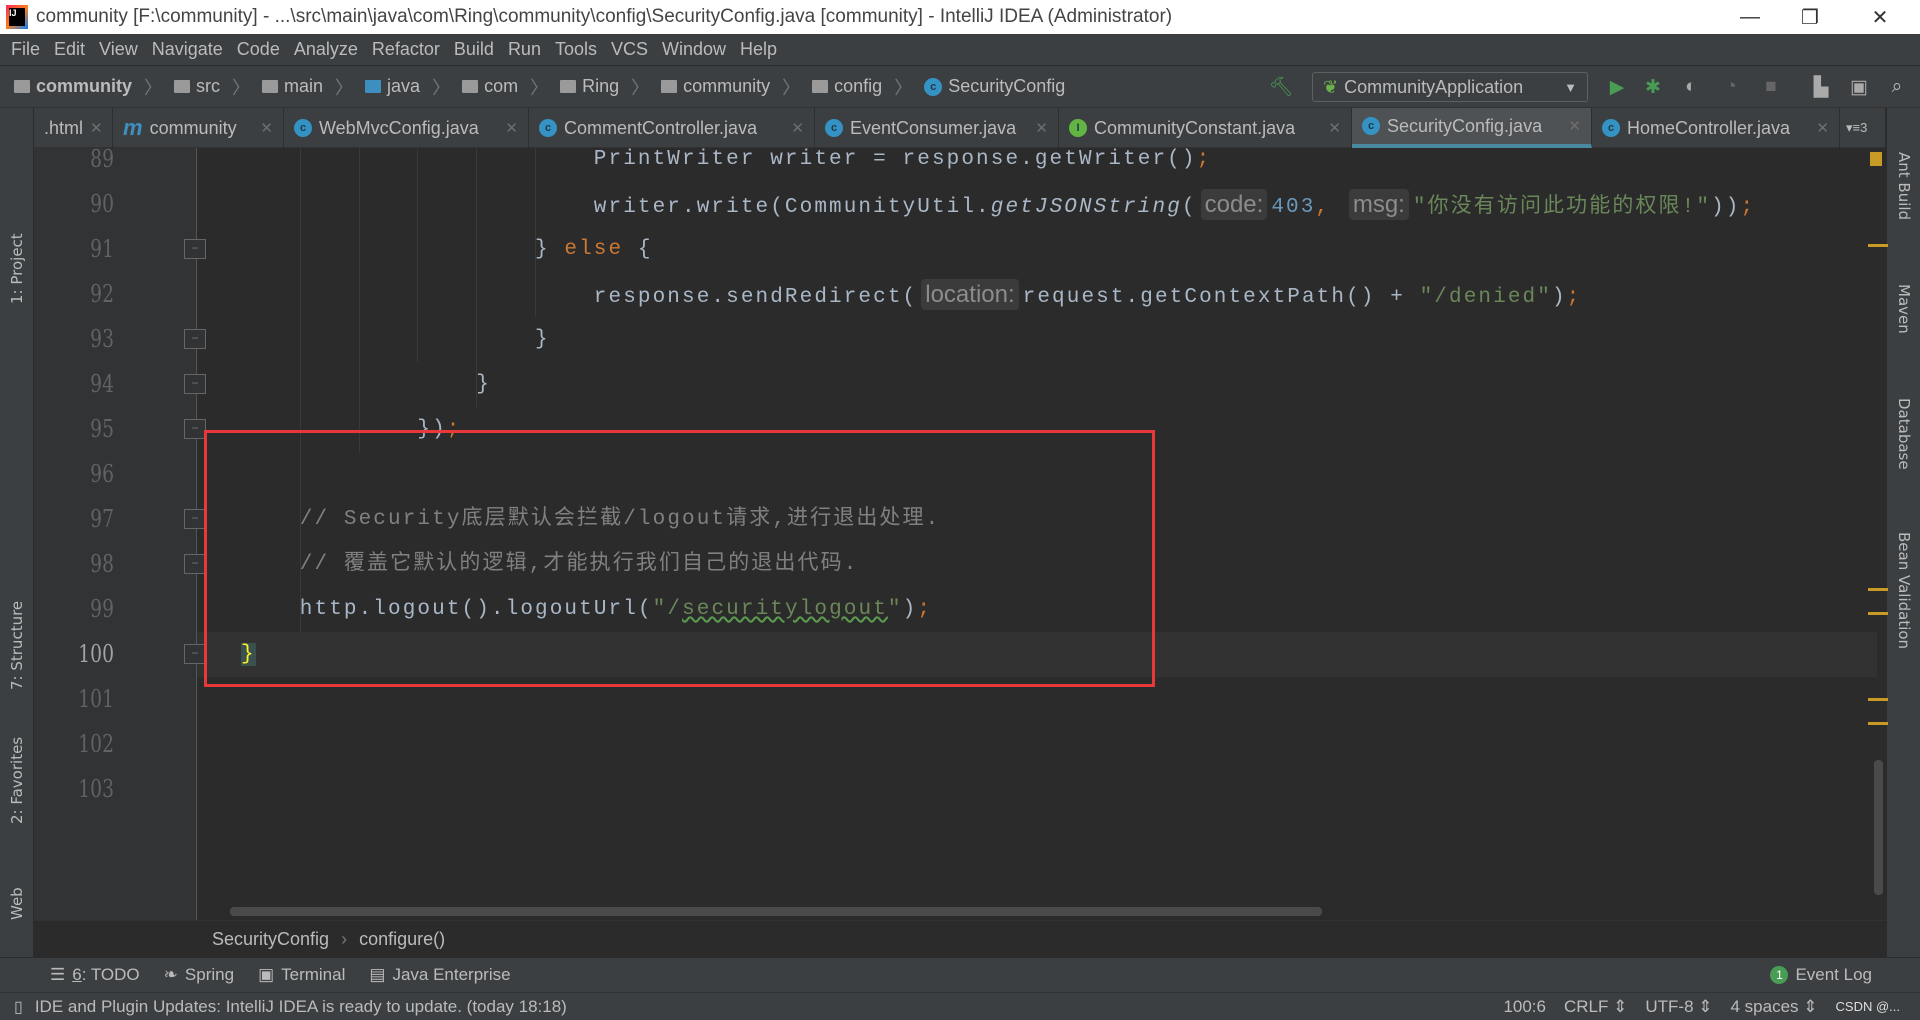  What do you see at coordinates (406, 49) in the screenshot?
I see `menu-refactor: Refactor` at bounding box center [406, 49].